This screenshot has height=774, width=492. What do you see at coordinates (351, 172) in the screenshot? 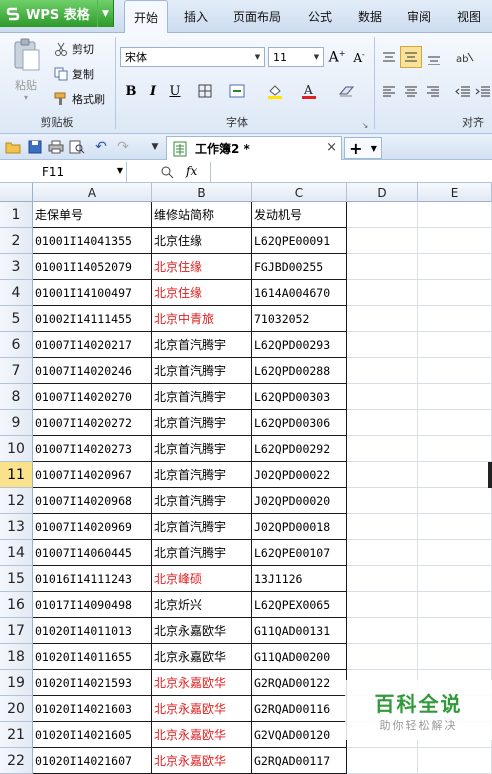
I see `formula-input` at bounding box center [351, 172].